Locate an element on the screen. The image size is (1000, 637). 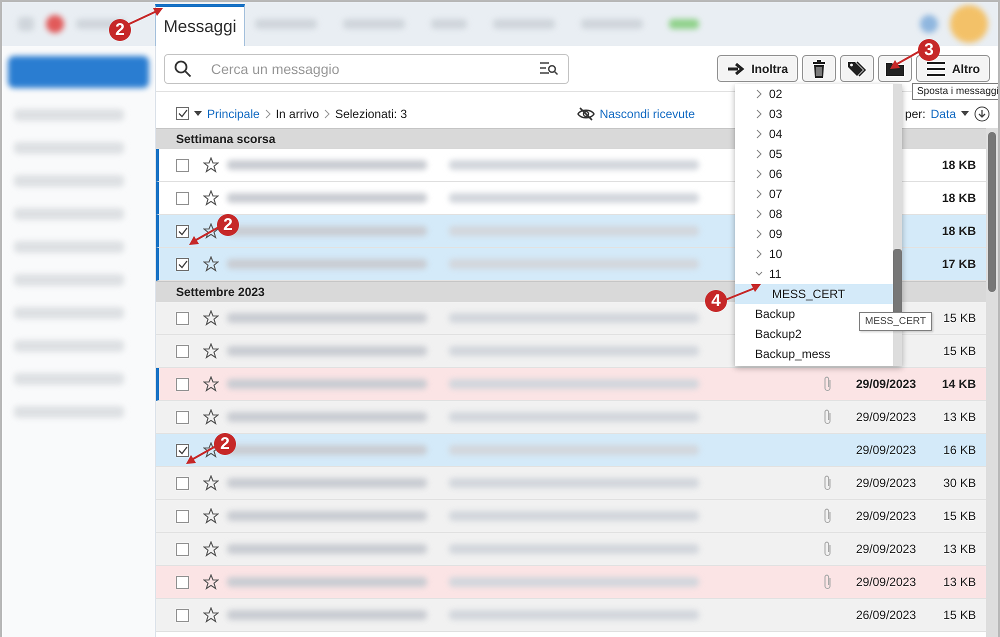
hide-receipts-link: Nascondi ricevute is located at coordinates (647, 113).